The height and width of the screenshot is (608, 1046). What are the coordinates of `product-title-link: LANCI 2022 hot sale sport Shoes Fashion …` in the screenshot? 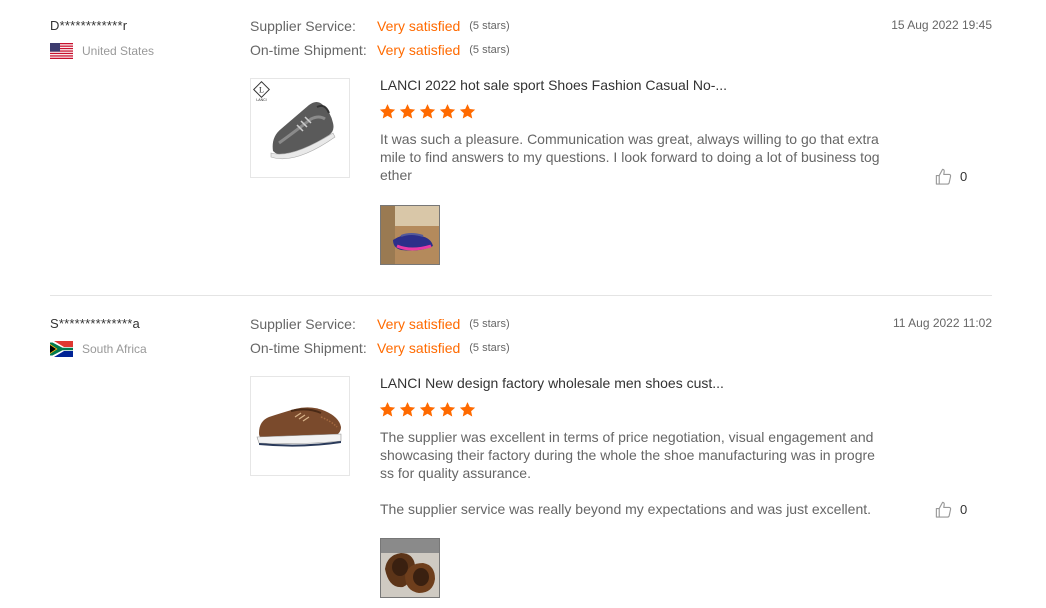 It's located at (553, 85).